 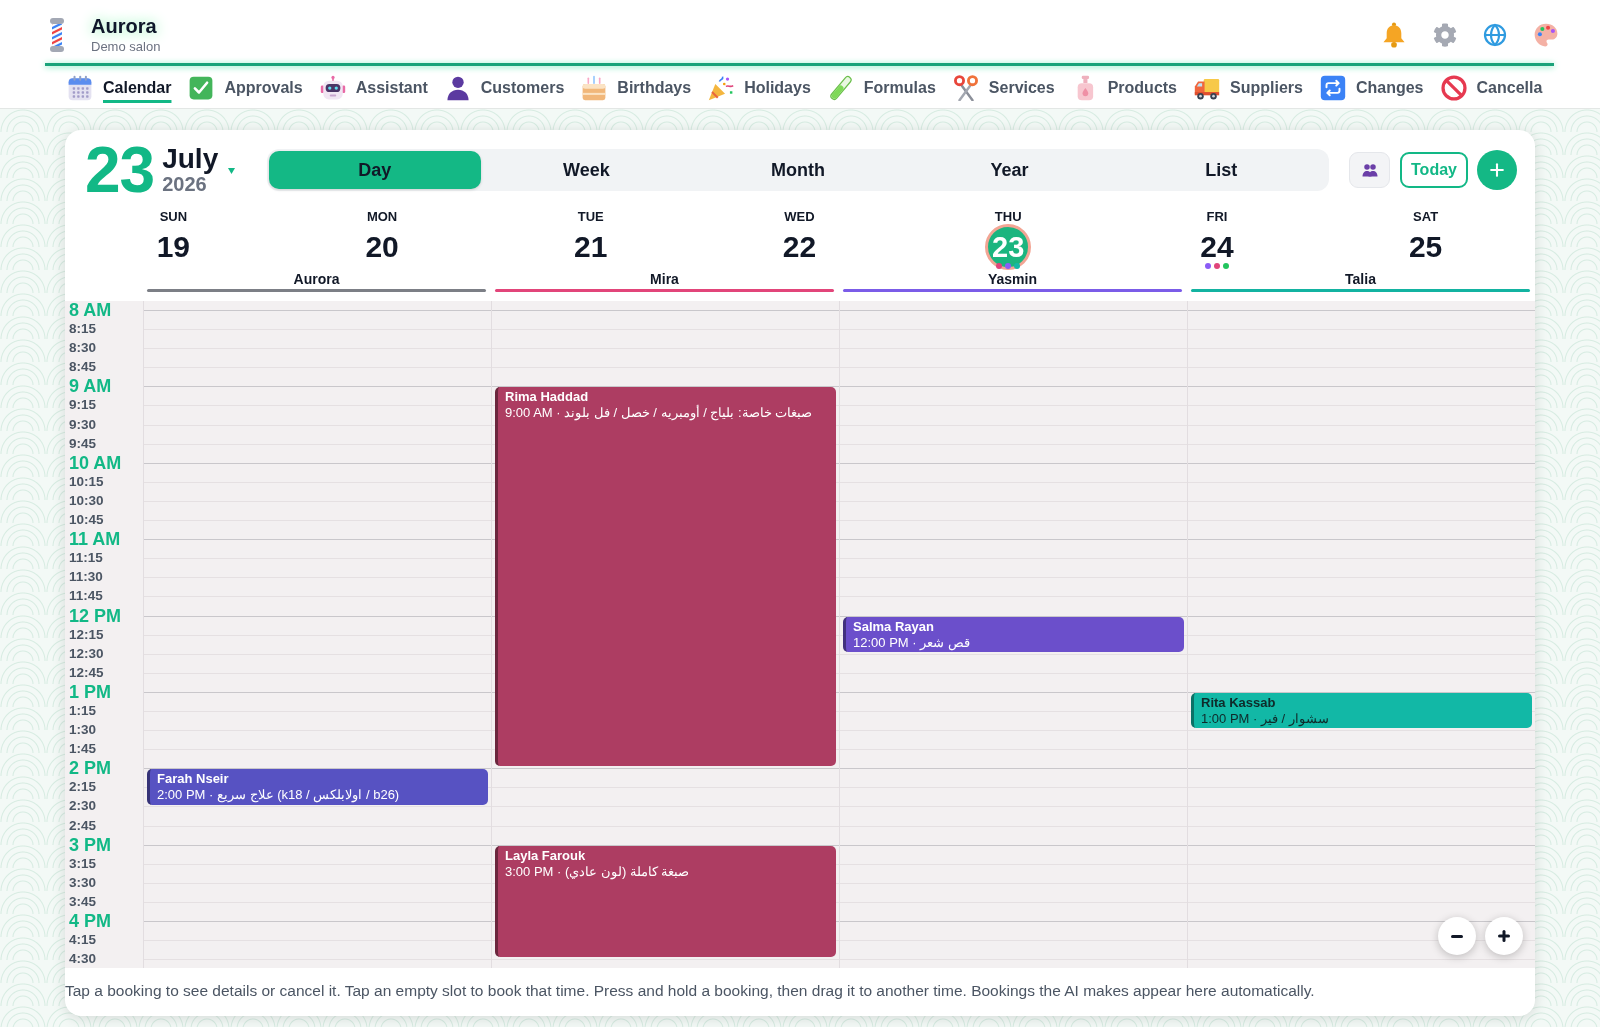 What do you see at coordinates (664, 279) in the screenshot?
I see `staff-name: Mira` at bounding box center [664, 279].